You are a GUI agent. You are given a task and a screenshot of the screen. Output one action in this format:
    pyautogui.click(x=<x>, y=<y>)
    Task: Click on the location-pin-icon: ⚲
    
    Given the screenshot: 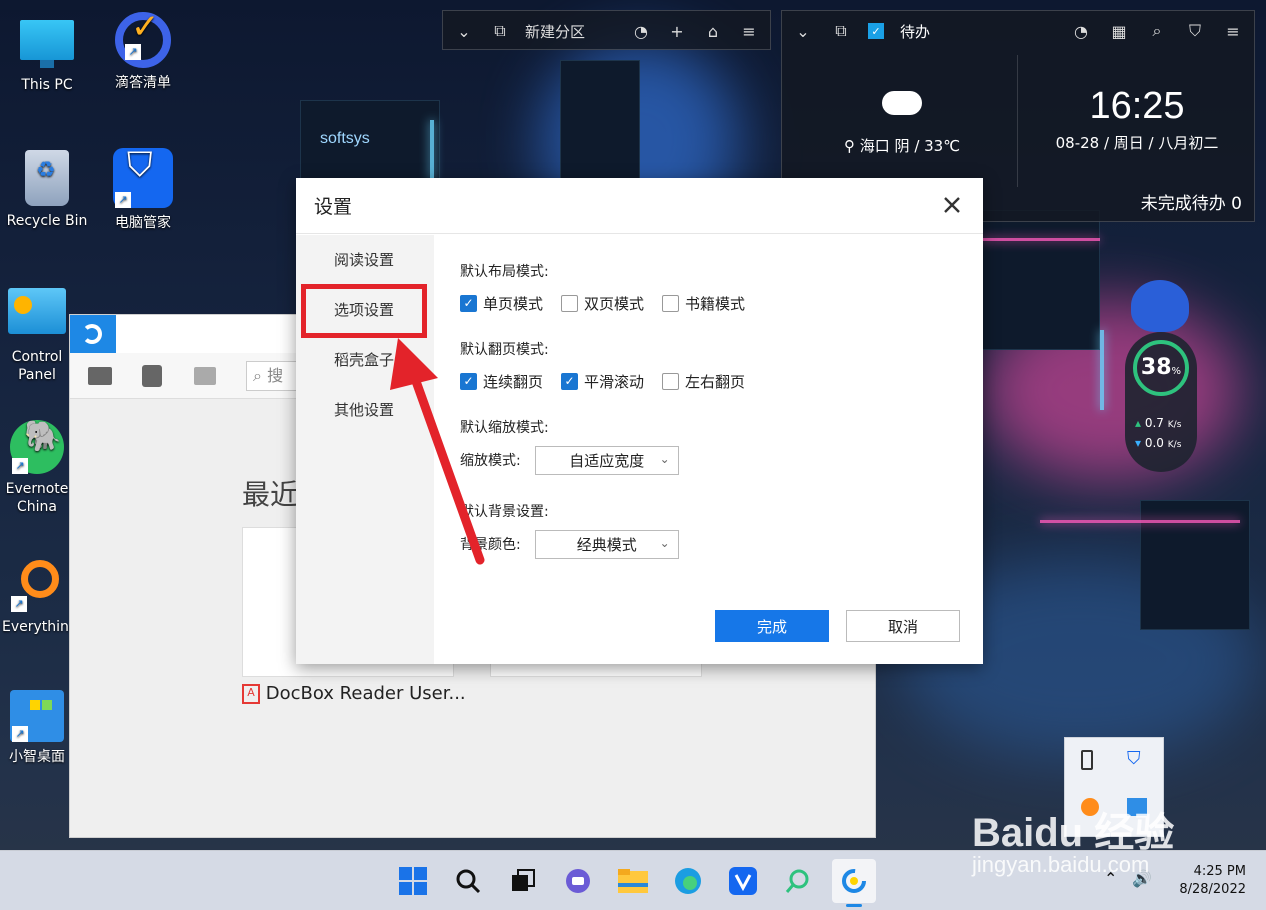 What is the action you would take?
    pyautogui.click(x=849, y=146)
    